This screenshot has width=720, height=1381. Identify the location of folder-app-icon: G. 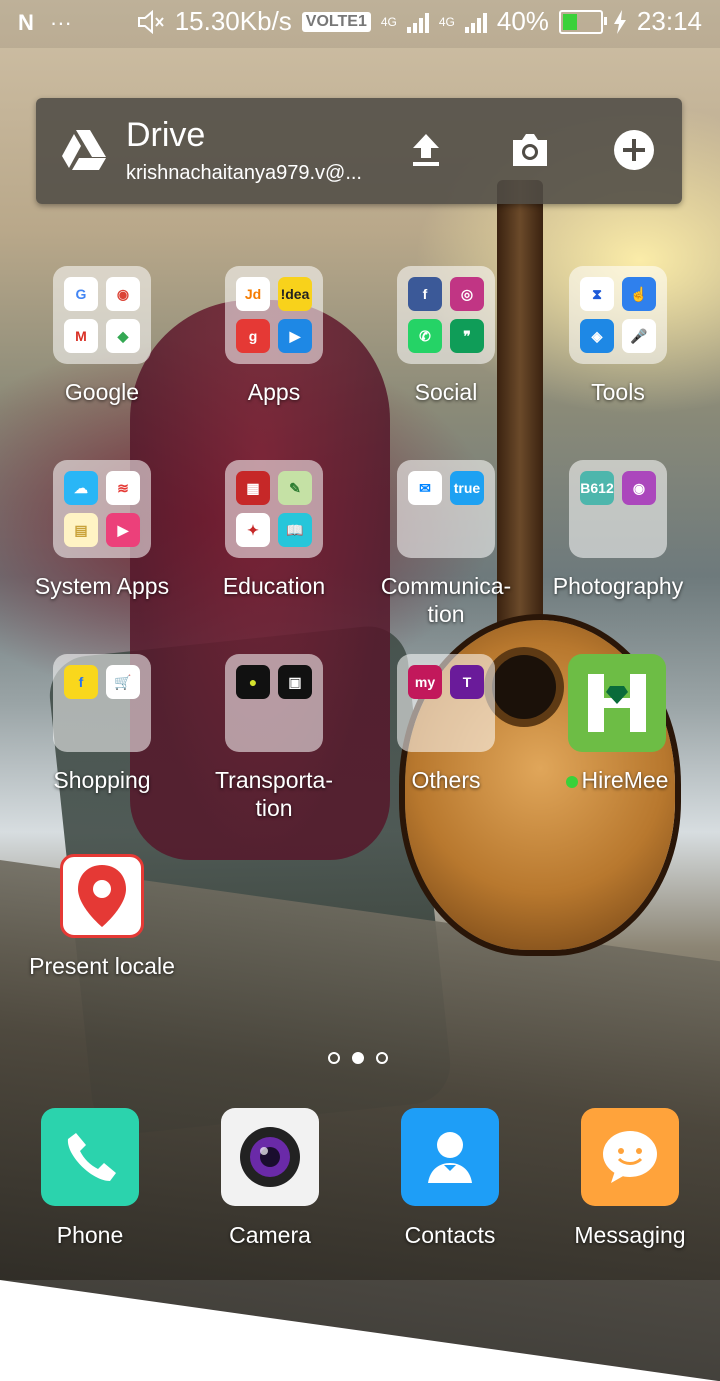
(81, 294).